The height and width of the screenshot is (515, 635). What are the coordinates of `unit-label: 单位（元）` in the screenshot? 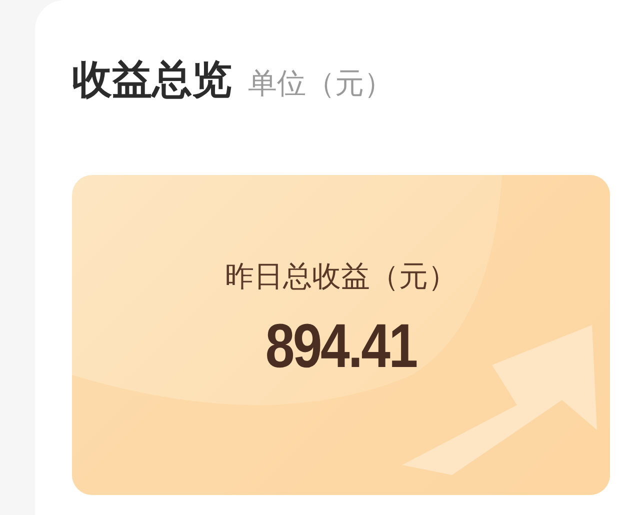 It's located at (320, 83).